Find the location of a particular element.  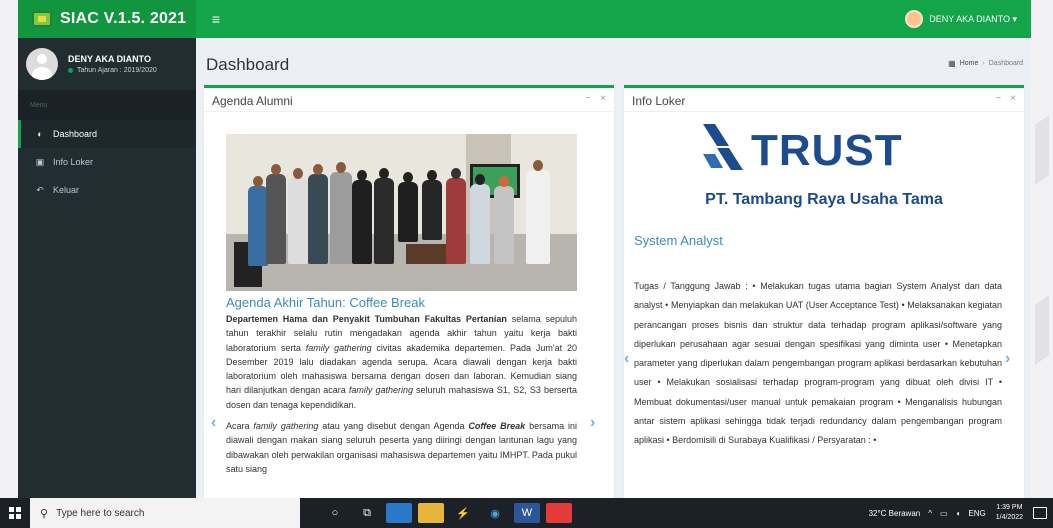

weather-label: 32°C Berawan is located at coordinates (895, 513).